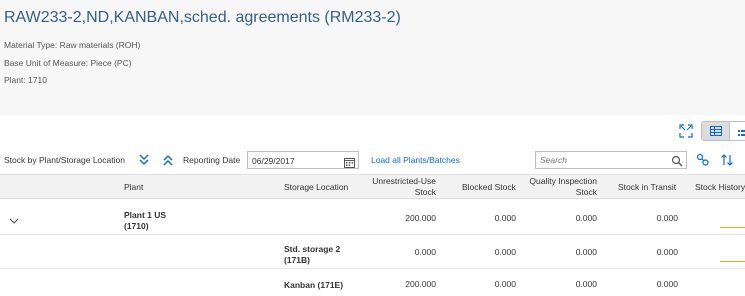  I want to click on search-field, so click(611, 160).